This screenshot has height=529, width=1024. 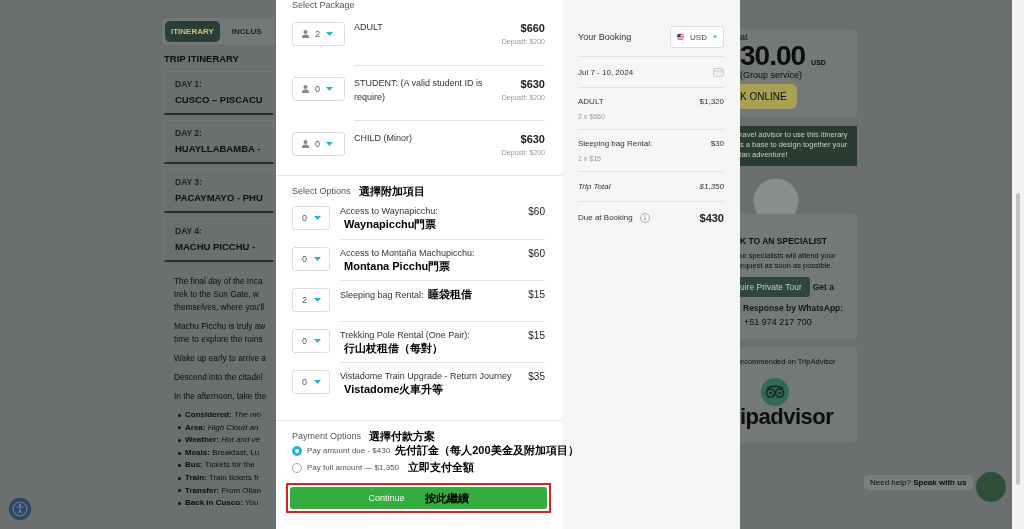 I want to click on day-title: CUSCO – PISCACU, so click(x=219, y=99).